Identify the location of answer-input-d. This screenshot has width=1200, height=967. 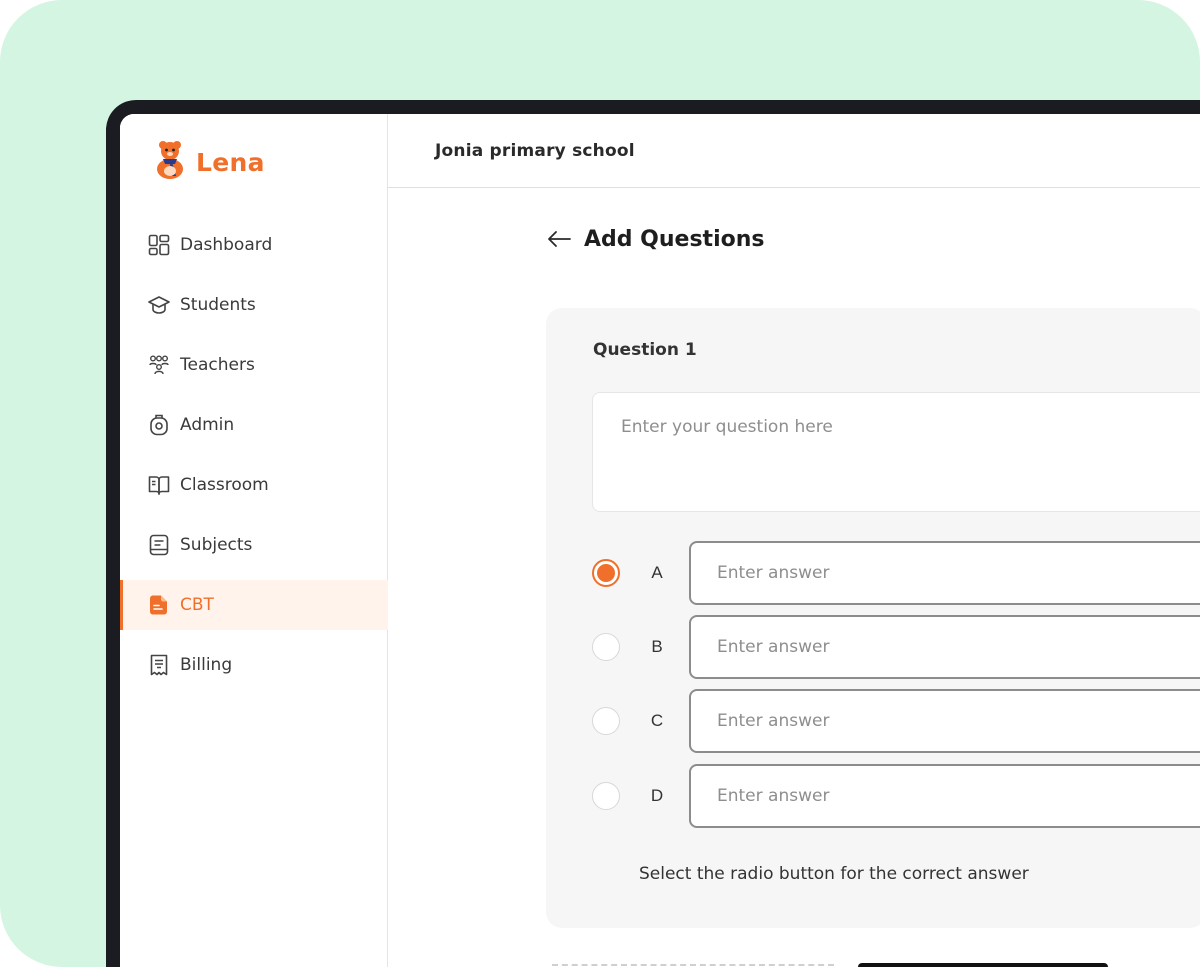
(944, 796).